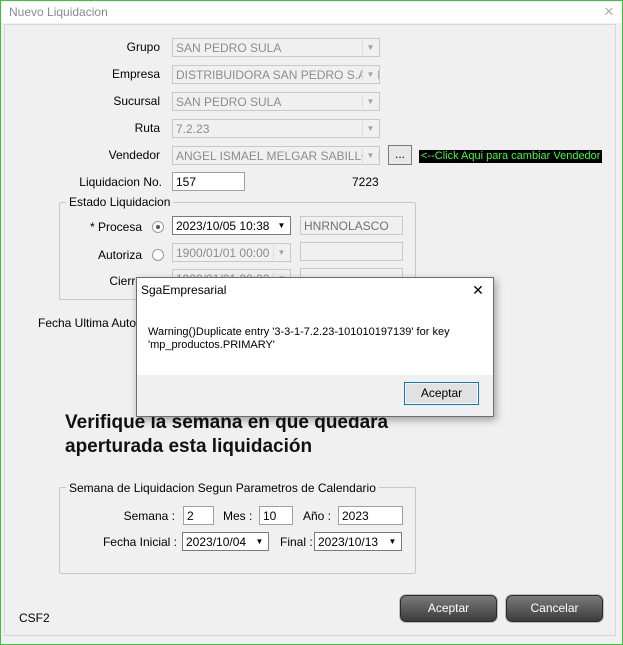 This screenshot has height=645, width=623. Describe the element at coordinates (276, 128) in the screenshot. I see `ruta-select: 7.2.23 ▼` at that location.